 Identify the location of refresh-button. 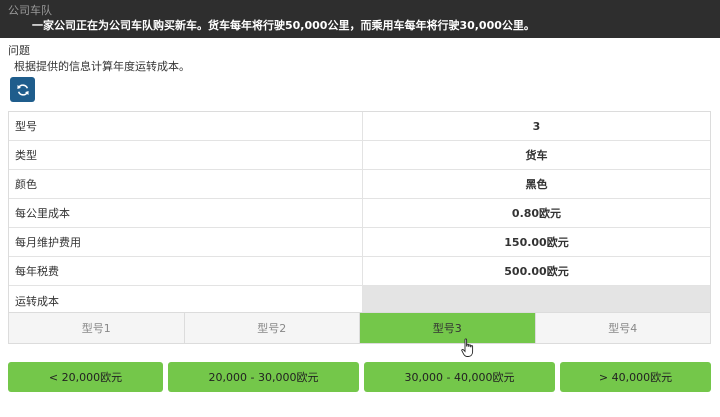
(22, 89).